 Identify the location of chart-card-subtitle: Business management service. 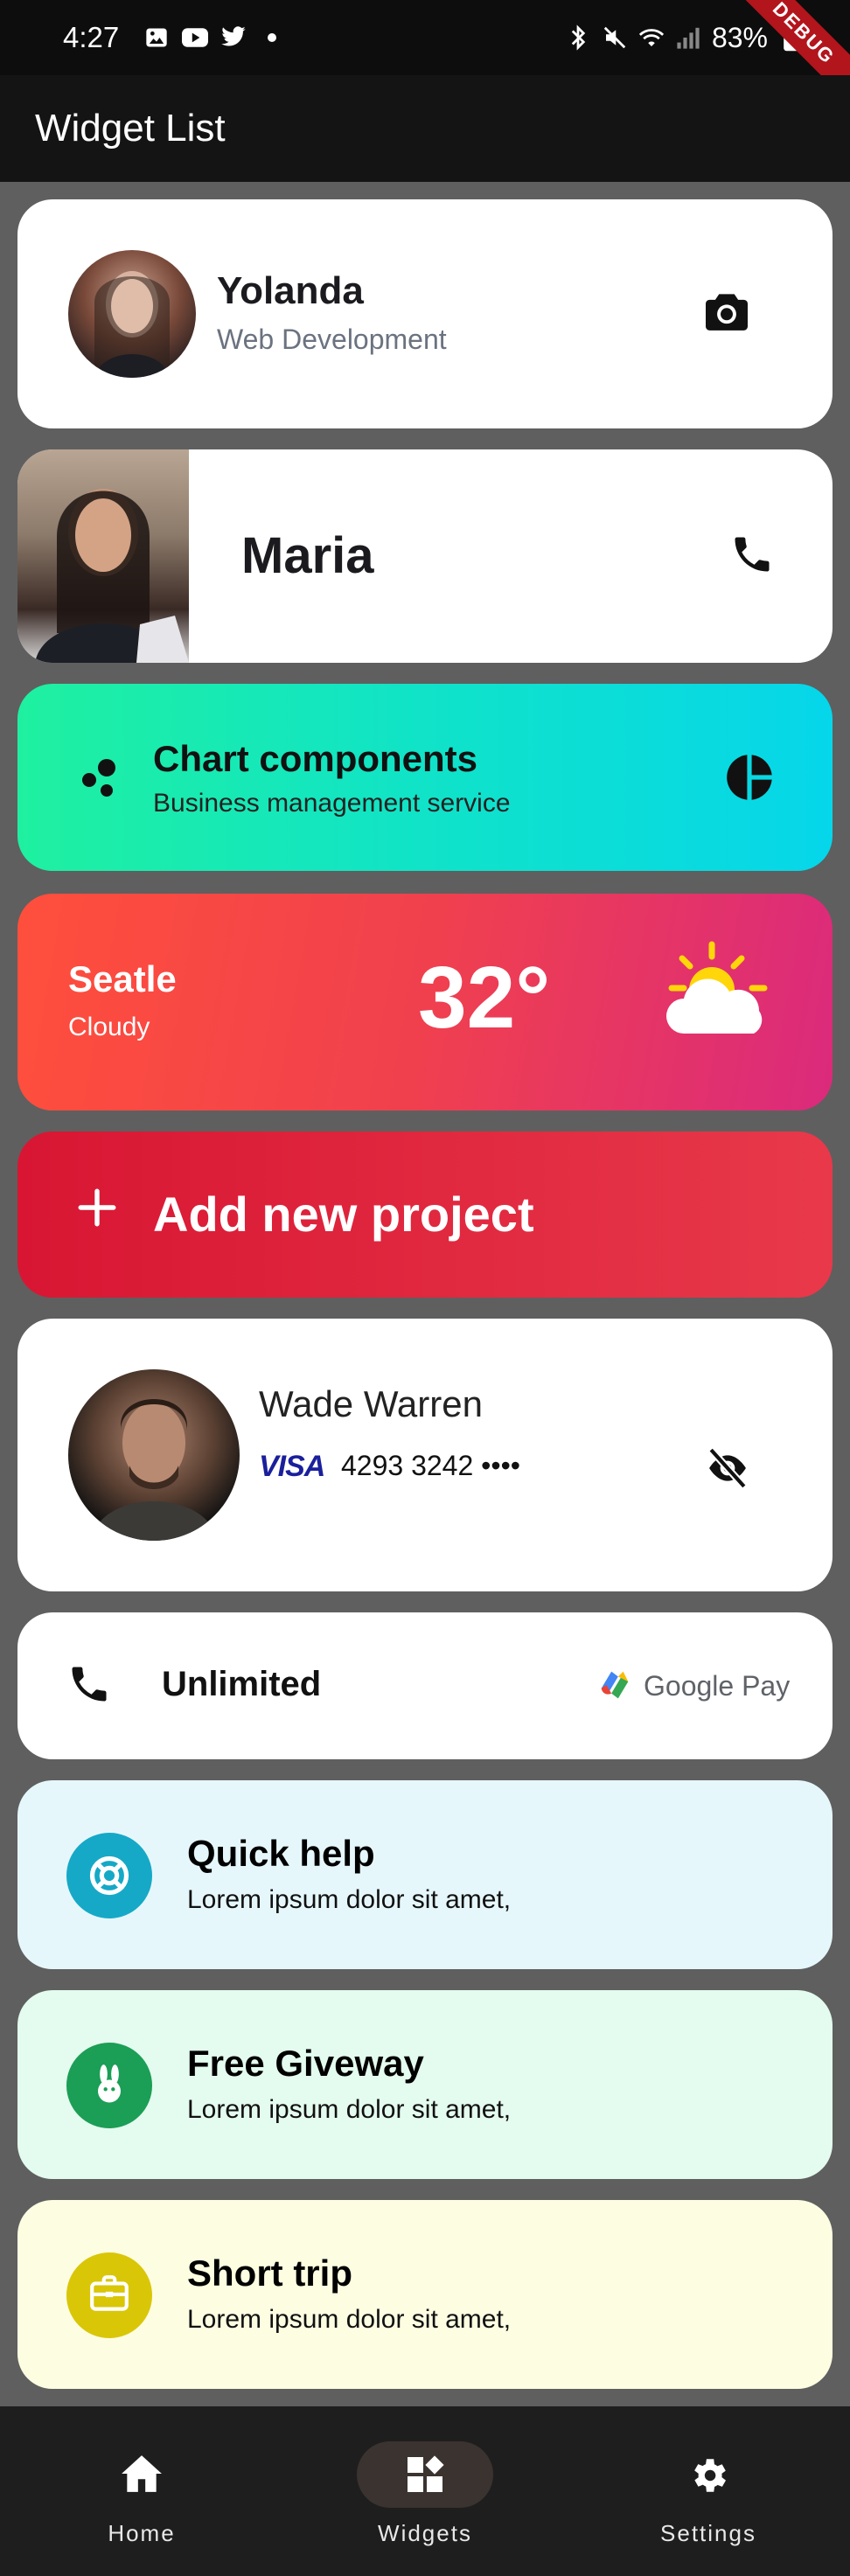
(332, 803).